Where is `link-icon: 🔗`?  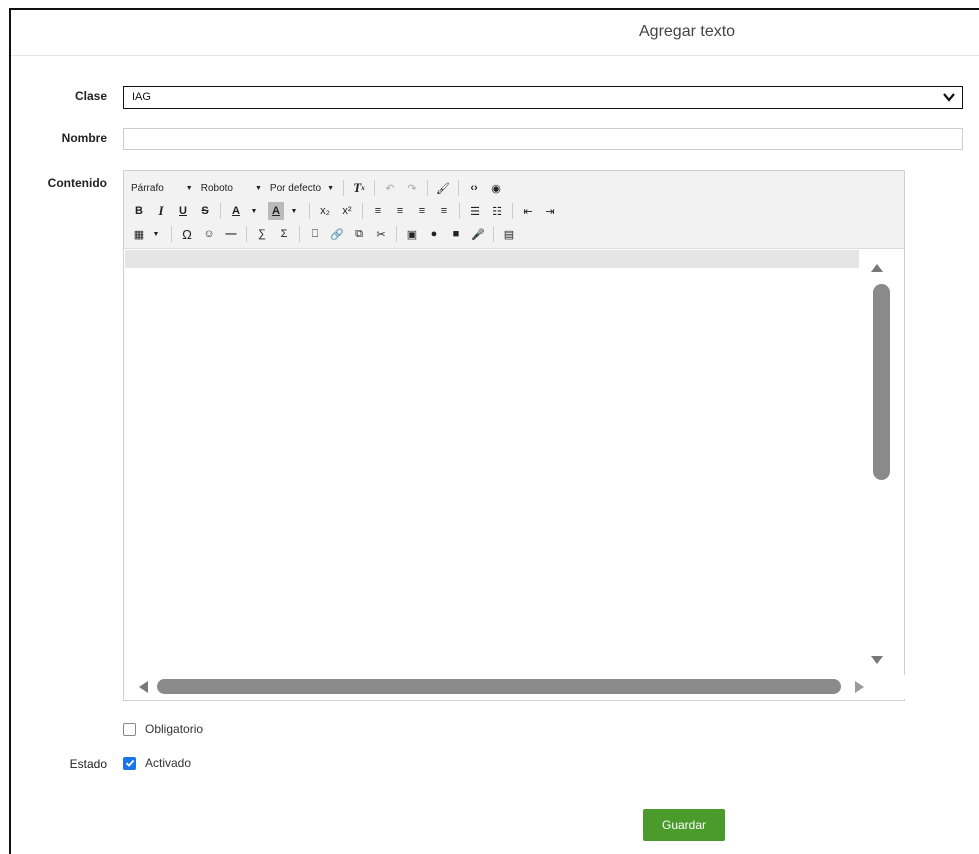
link-icon: 🔗 is located at coordinates (337, 234).